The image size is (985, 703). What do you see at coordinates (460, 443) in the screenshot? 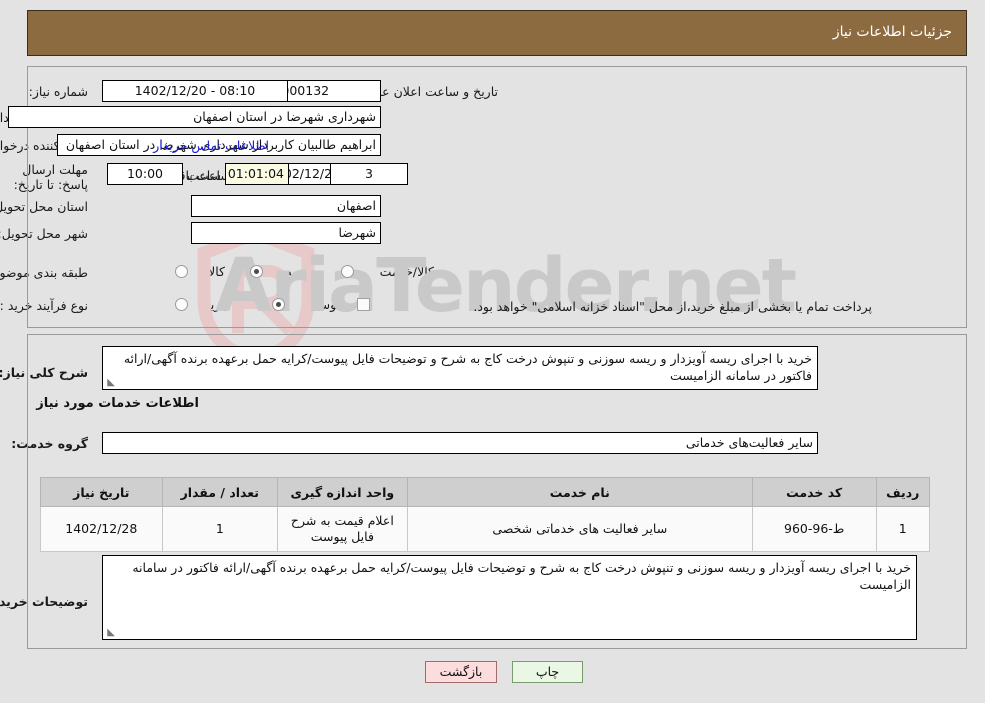
I see `service-group-value: سایر فعالیت‌های خدماتی` at bounding box center [460, 443].